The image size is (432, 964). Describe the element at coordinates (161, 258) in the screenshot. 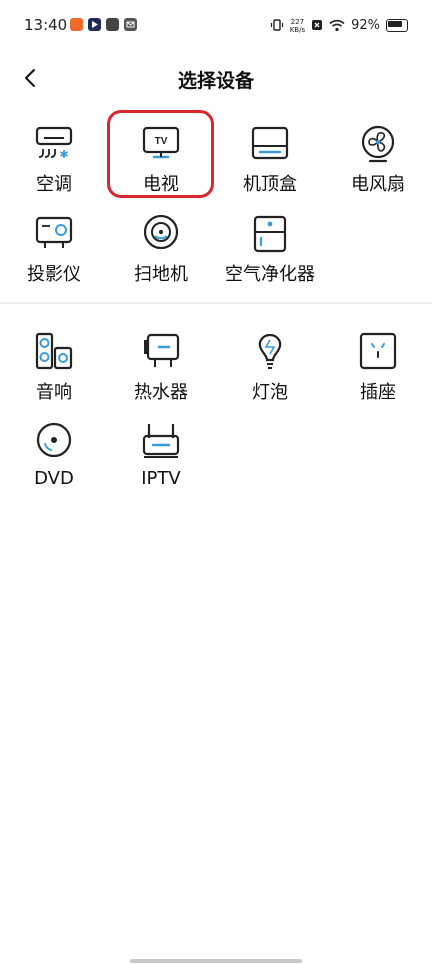

I see `device-tile-robot-vacuum: 扫地机` at that location.